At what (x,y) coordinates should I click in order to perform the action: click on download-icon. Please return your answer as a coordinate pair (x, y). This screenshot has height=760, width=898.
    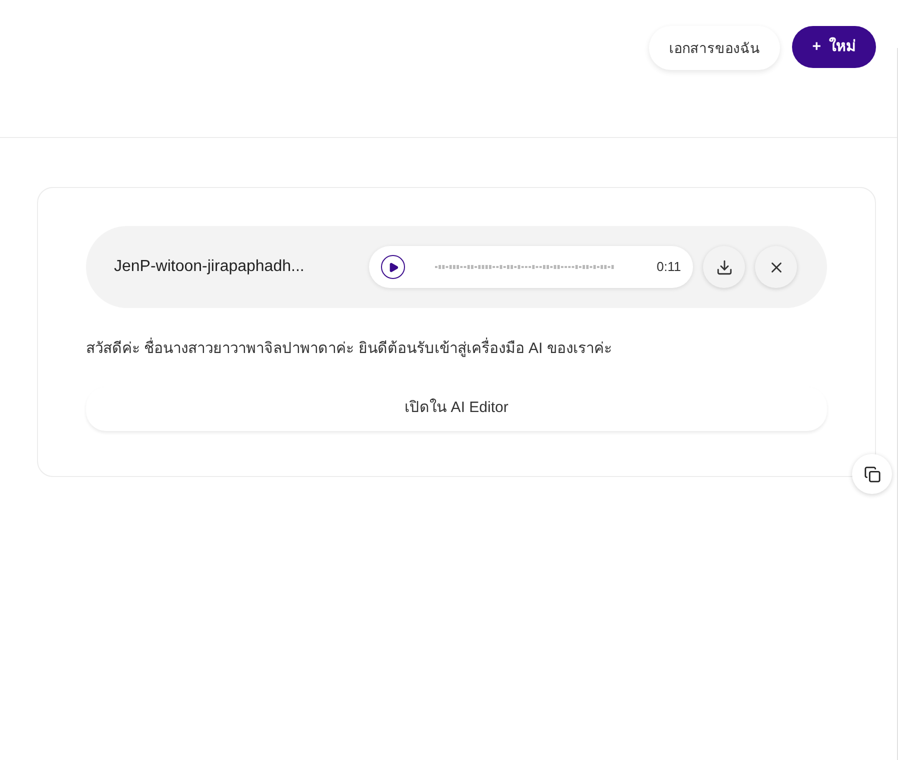
    Looking at the image, I should click on (724, 267).